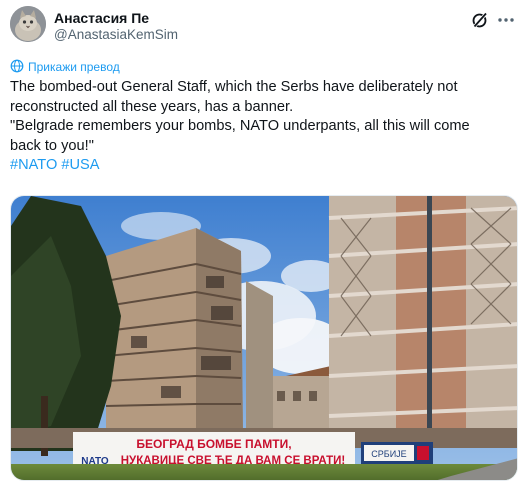 Image resolution: width=526 pixels, height=492 pixels. Describe the element at coordinates (388, 454) in the screenshot. I see `sign-text: СРБИЈЕ` at that location.